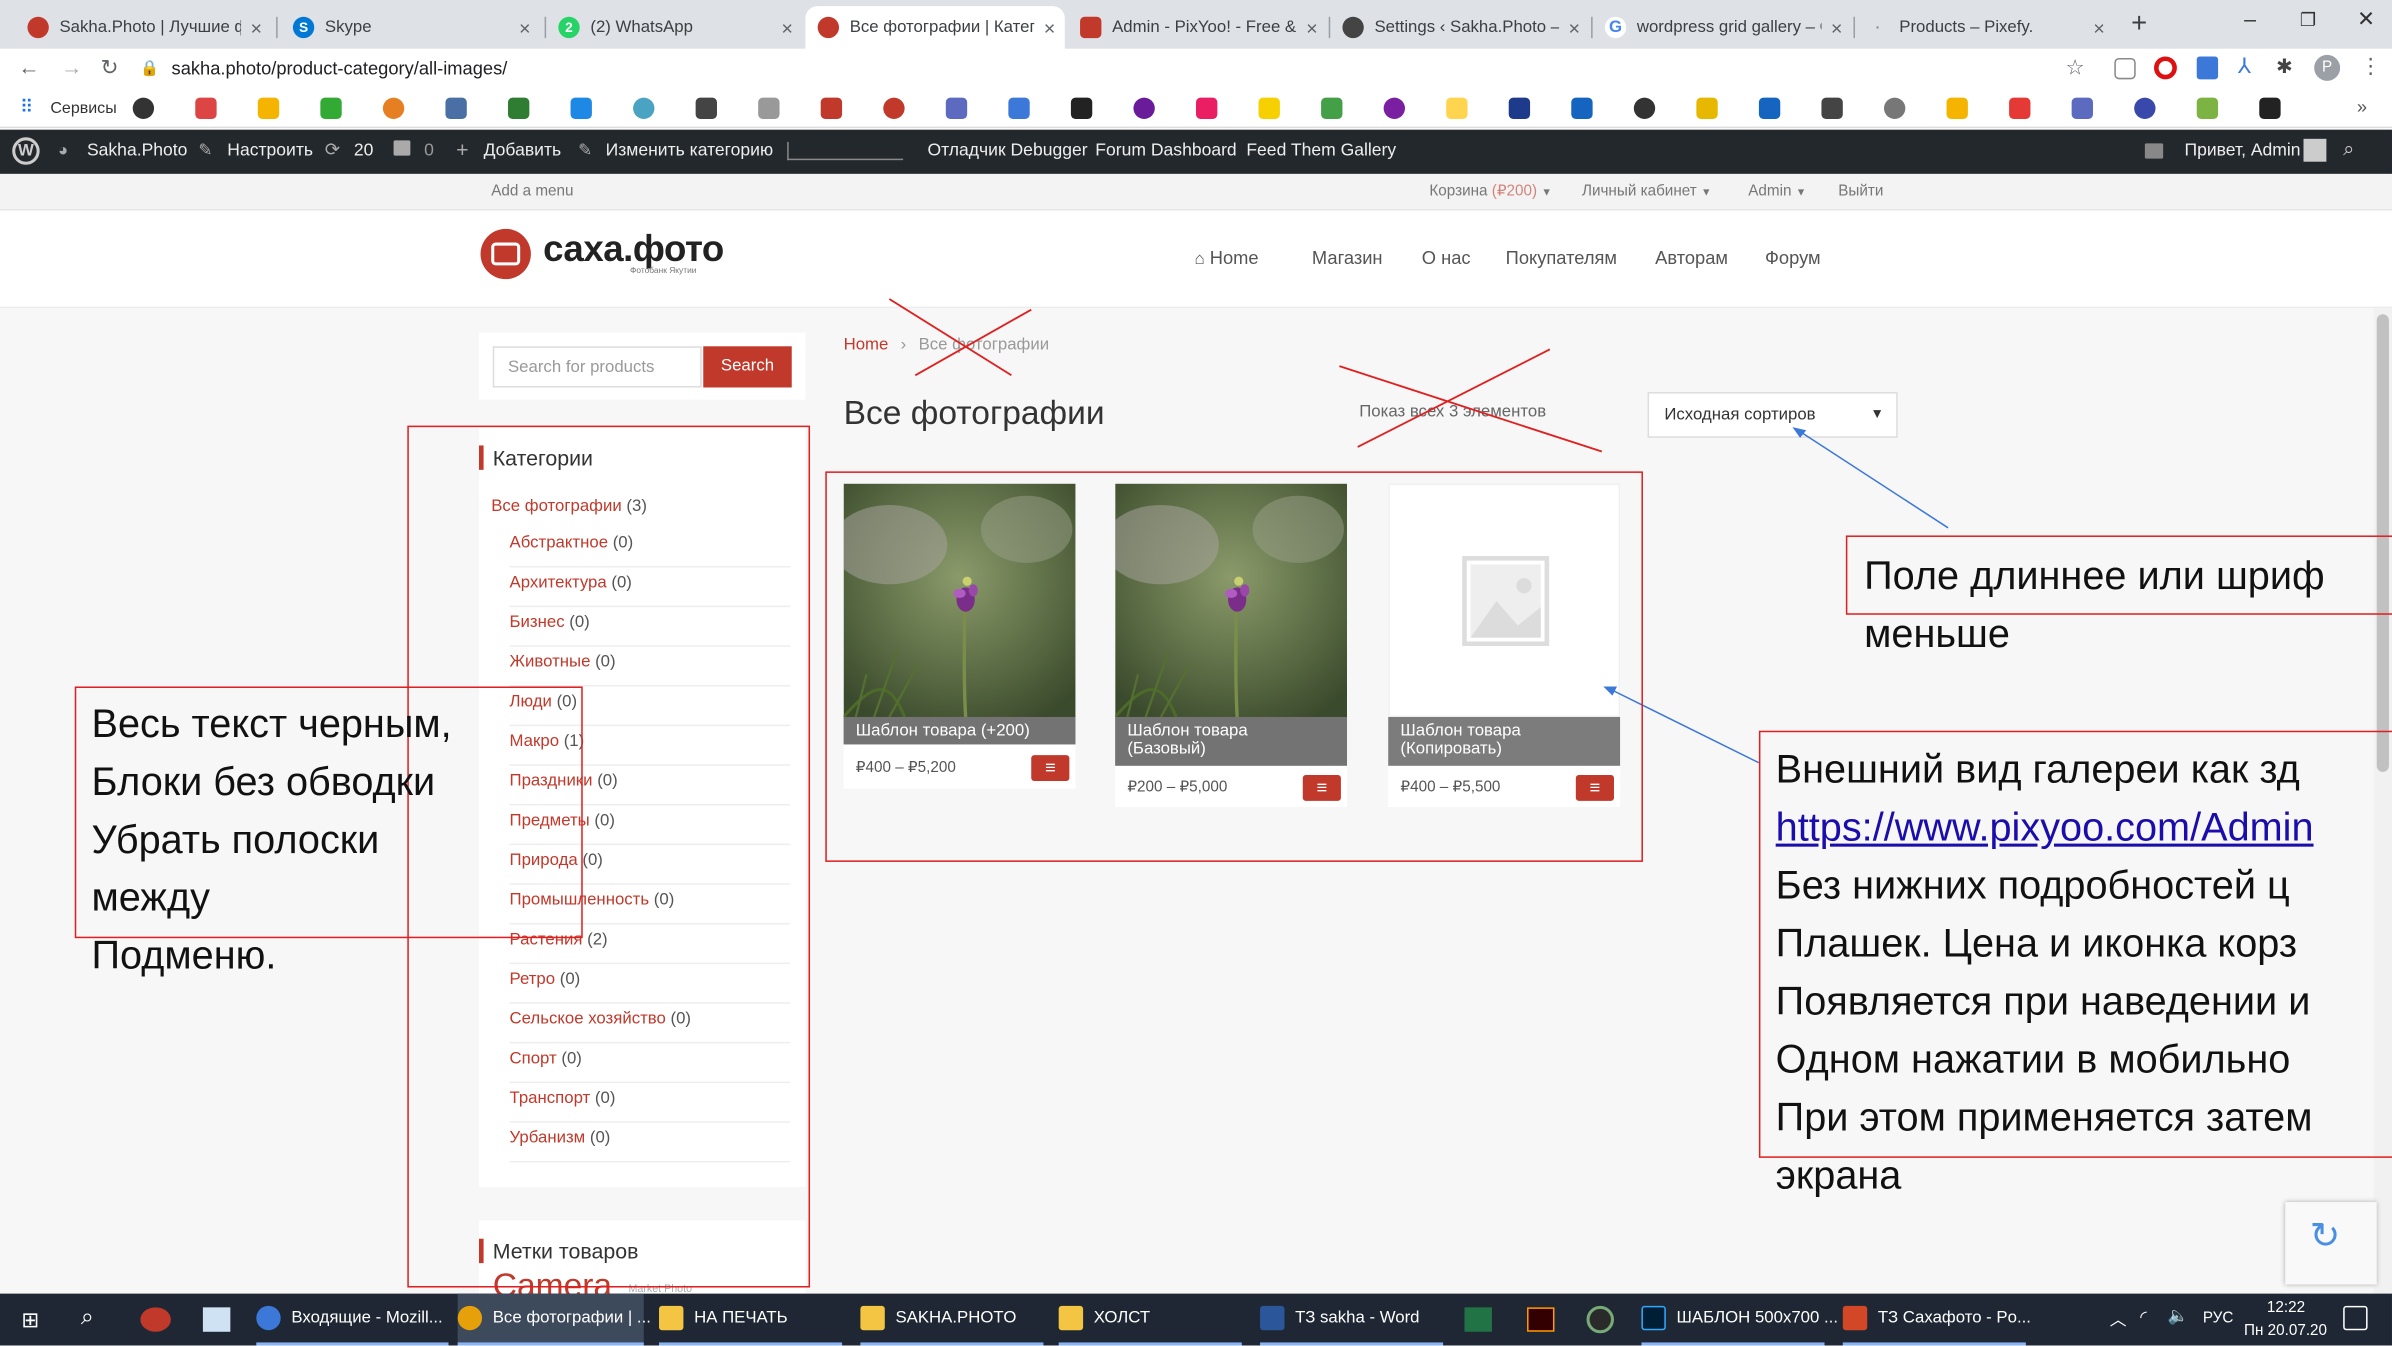 This screenshot has width=2392, height=1346. I want to click on arrow-head-icon, so click(1799, 432).